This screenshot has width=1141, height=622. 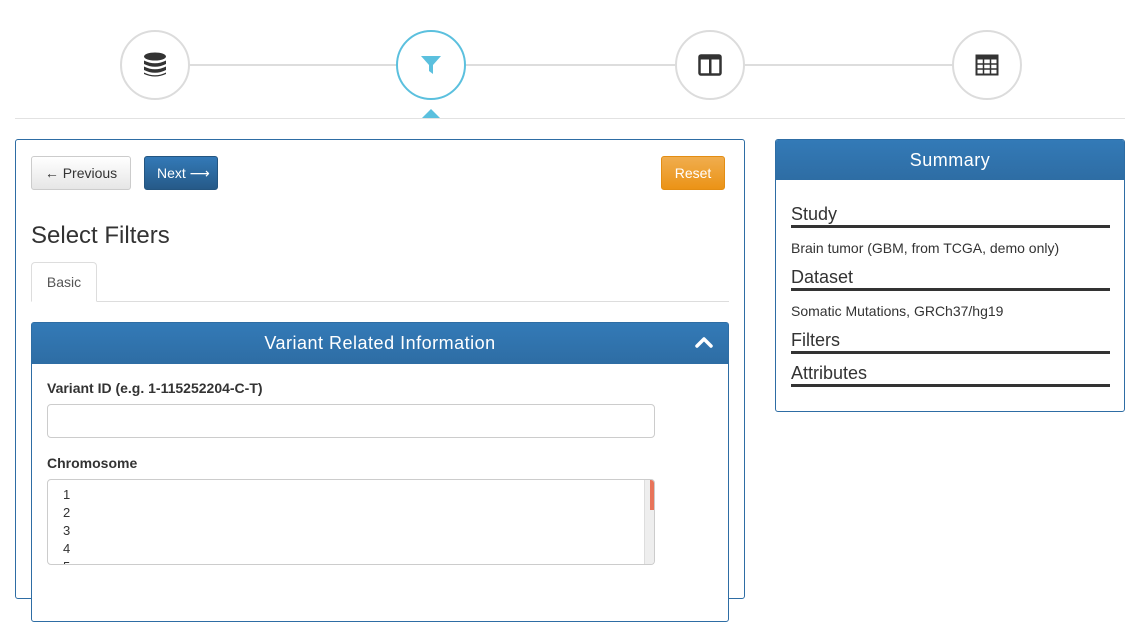 What do you see at coordinates (358, 549) in the screenshot?
I see `chromosome-option: 4` at bounding box center [358, 549].